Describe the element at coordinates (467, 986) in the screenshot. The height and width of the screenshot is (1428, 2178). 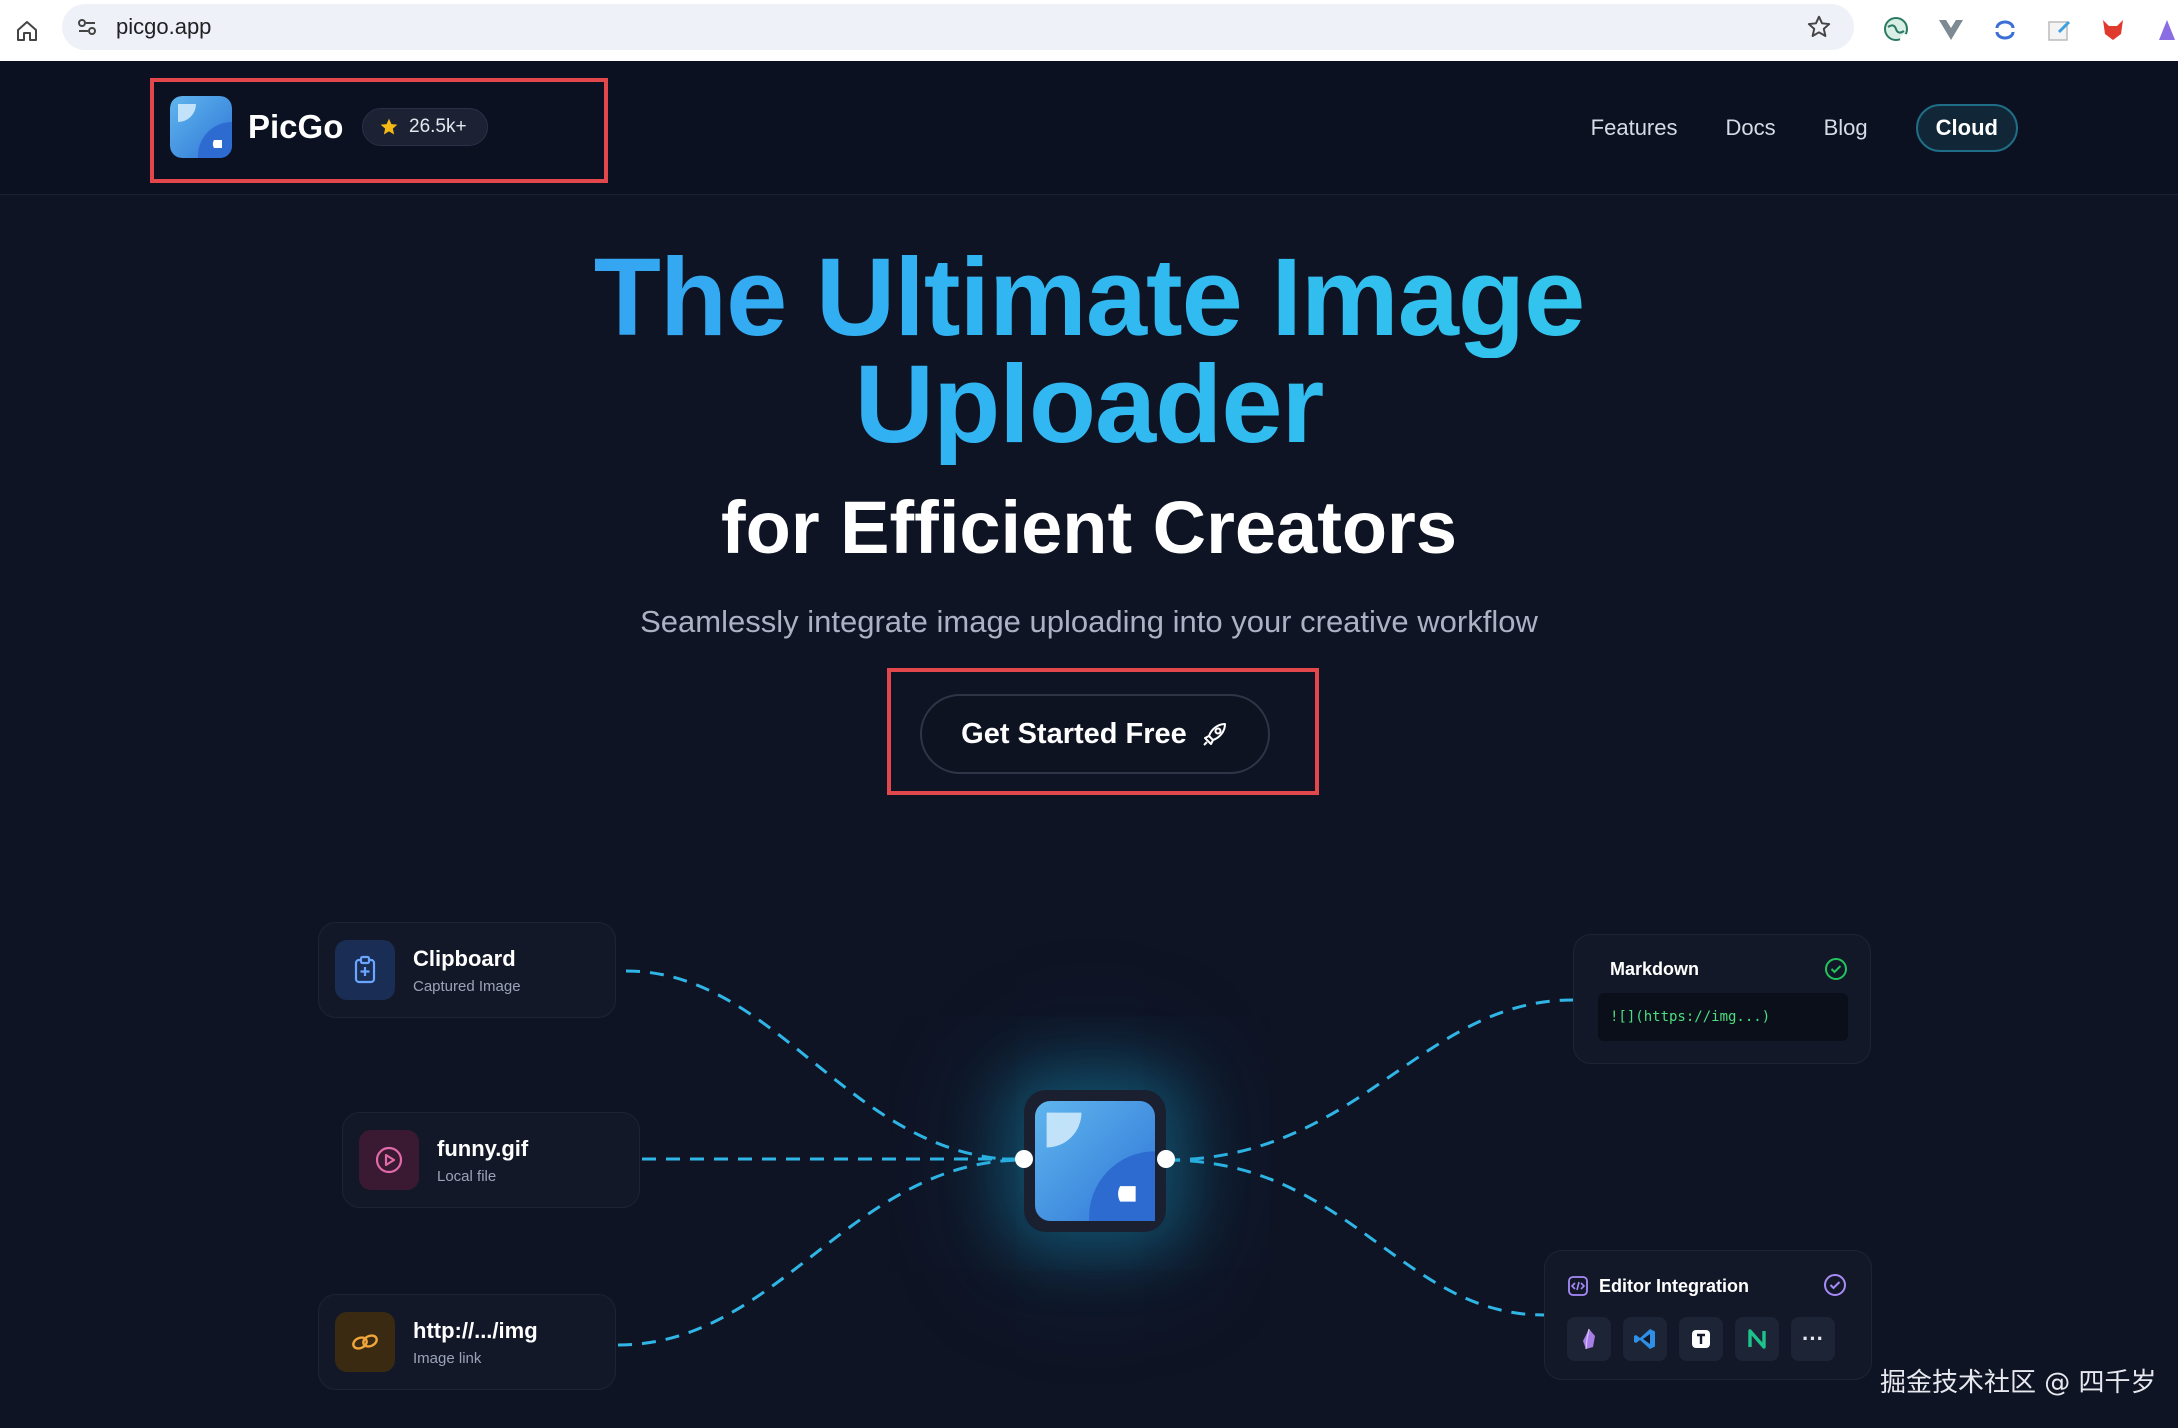
I see `source-subtitle: Captured Image` at that location.